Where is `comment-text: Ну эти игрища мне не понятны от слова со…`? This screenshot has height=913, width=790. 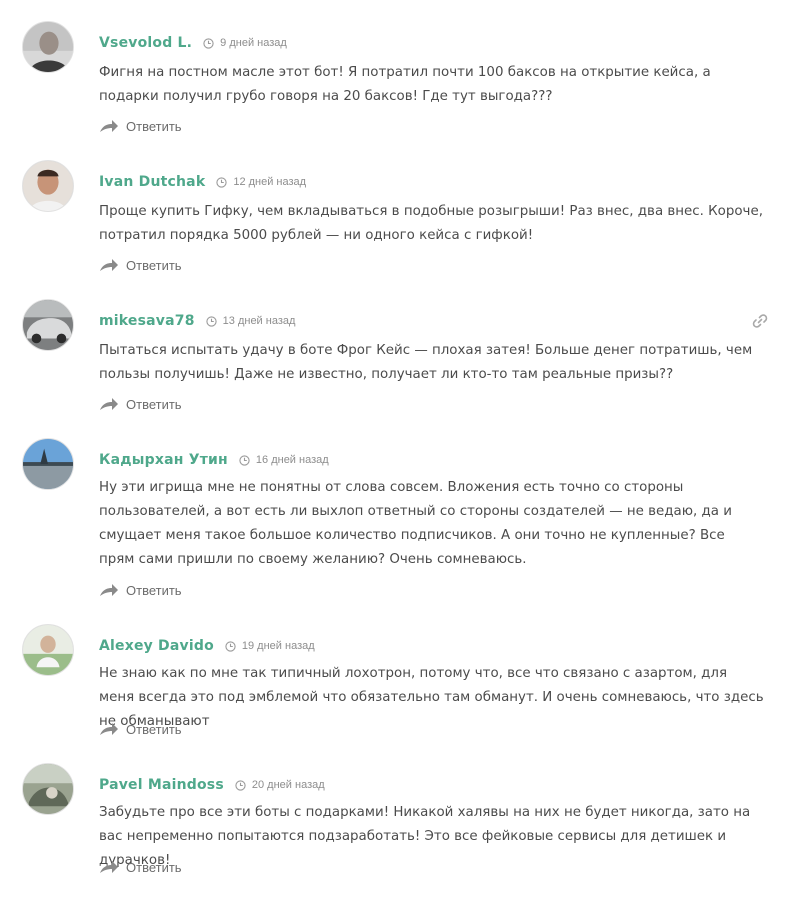
comment-text: Ну эти игрища мне не понятны от слова со… is located at coordinates (415, 523).